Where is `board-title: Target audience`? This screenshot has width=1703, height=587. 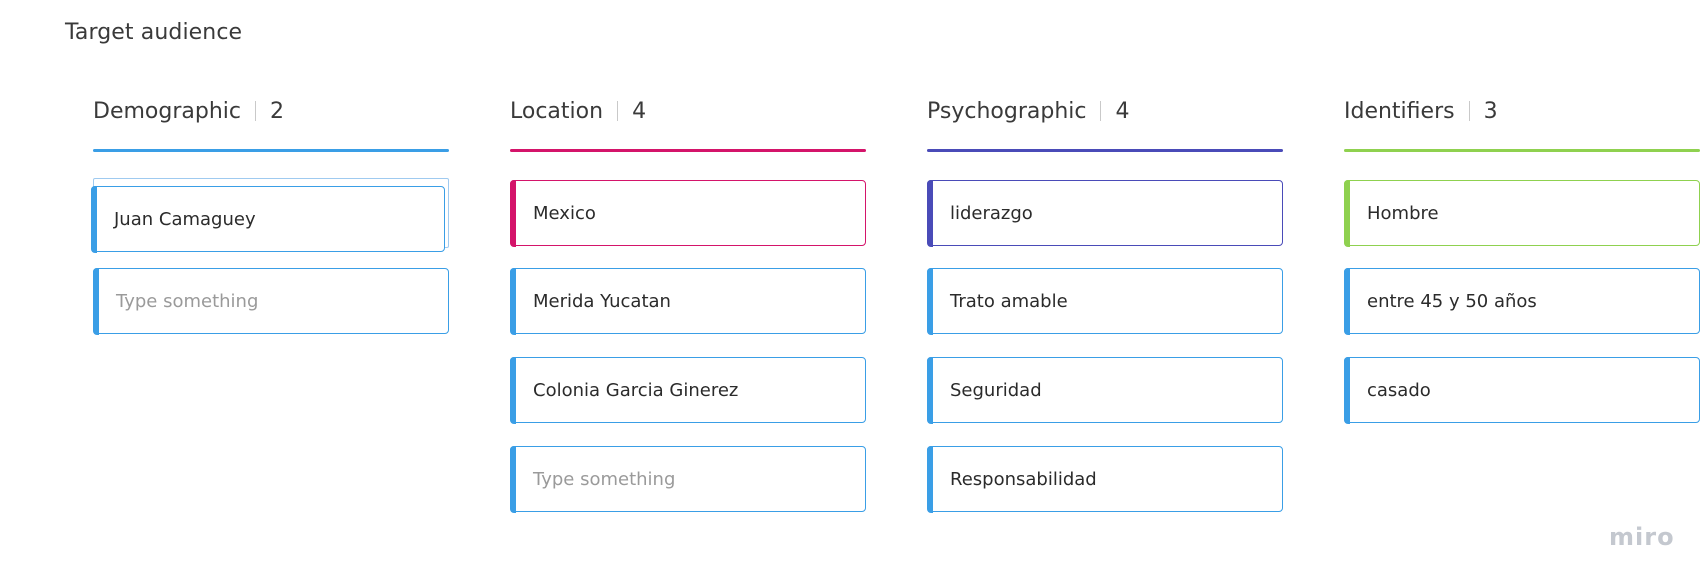
board-title: Target audience is located at coordinates (154, 32).